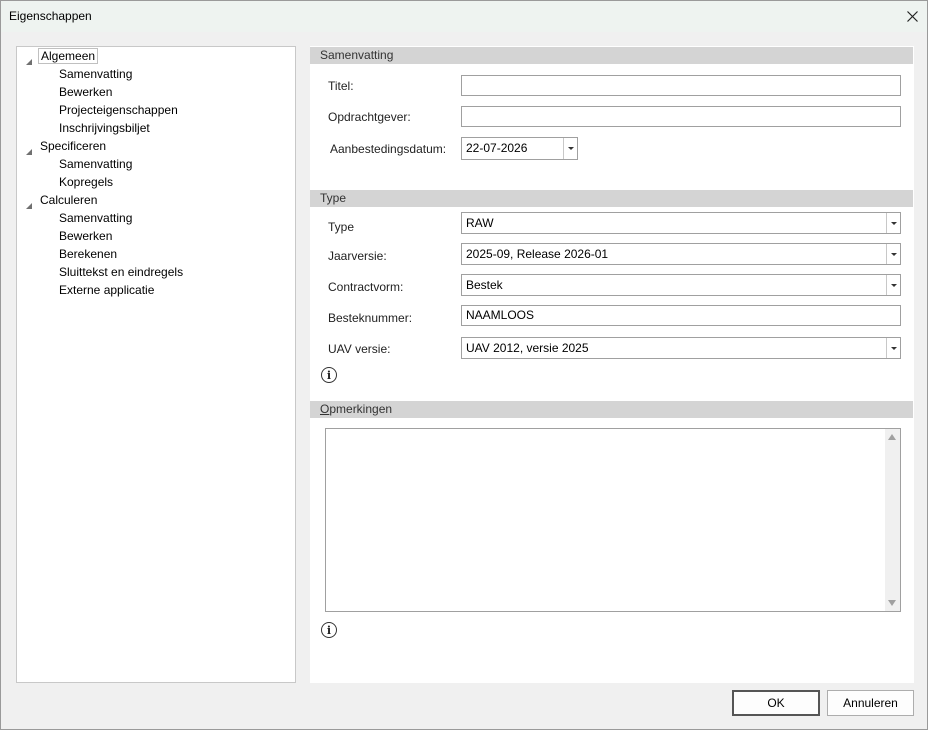  Describe the element at coordinates (68, 200) in the screenshot. I see `tree-node-calculeren: Calculeren` at that location.